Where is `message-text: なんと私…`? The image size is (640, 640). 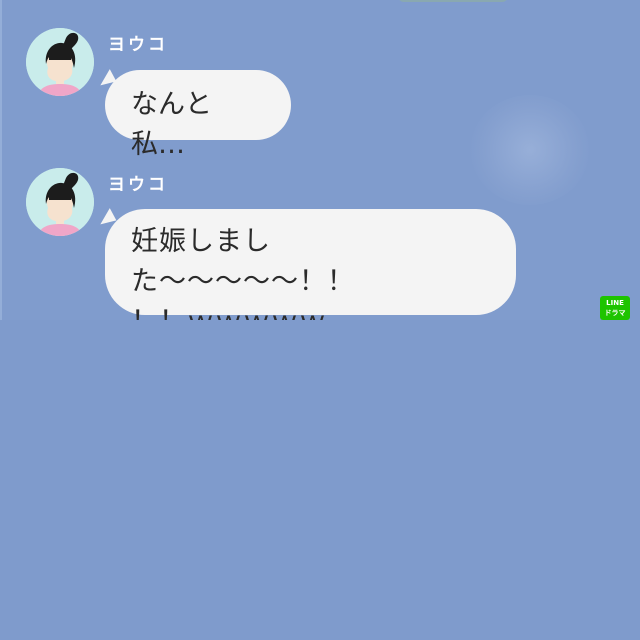
message-text: なんと私… is located at coordinates (171, 124).